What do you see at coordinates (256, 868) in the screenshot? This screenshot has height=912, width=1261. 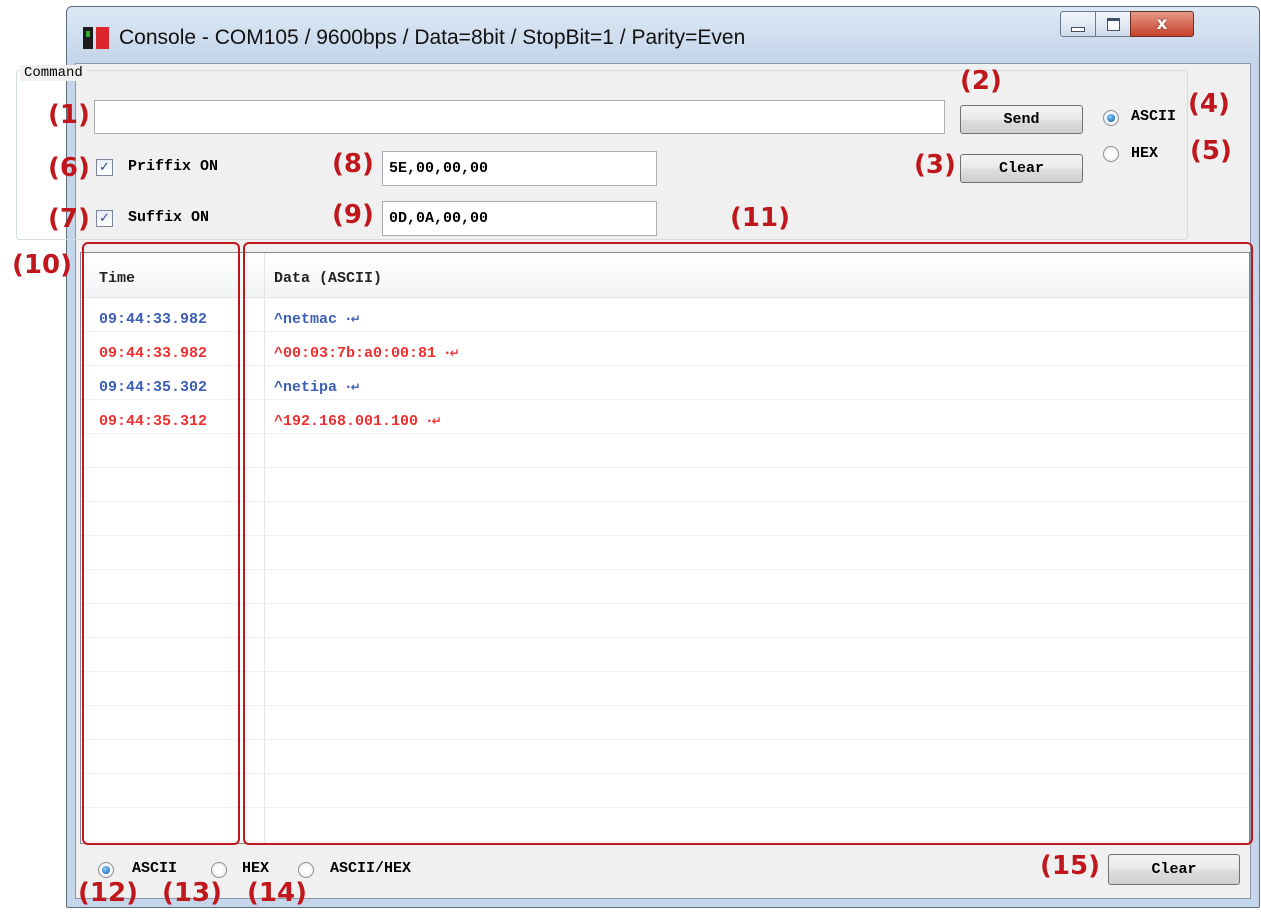 I see `display-hex-label: HEX` at bounding box center [256, 868].